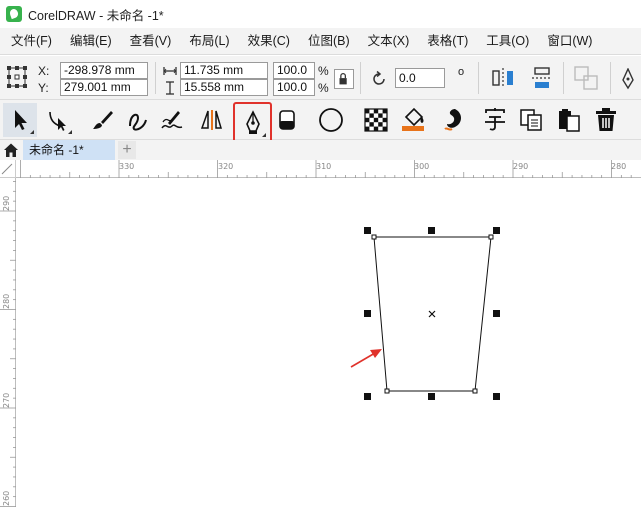 This screenshot has width=641, height=507. I want to click on menu-text: 文本(X), so click(389, 41).